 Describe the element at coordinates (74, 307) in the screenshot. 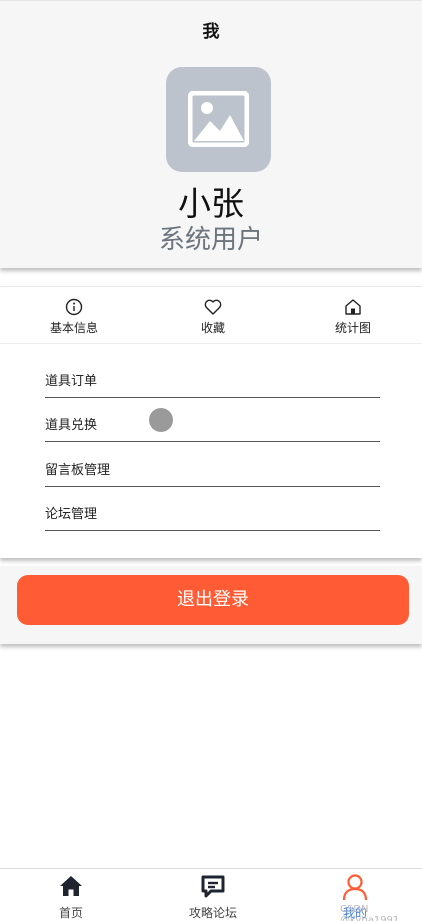

I see `info-circle-icon` at that location.